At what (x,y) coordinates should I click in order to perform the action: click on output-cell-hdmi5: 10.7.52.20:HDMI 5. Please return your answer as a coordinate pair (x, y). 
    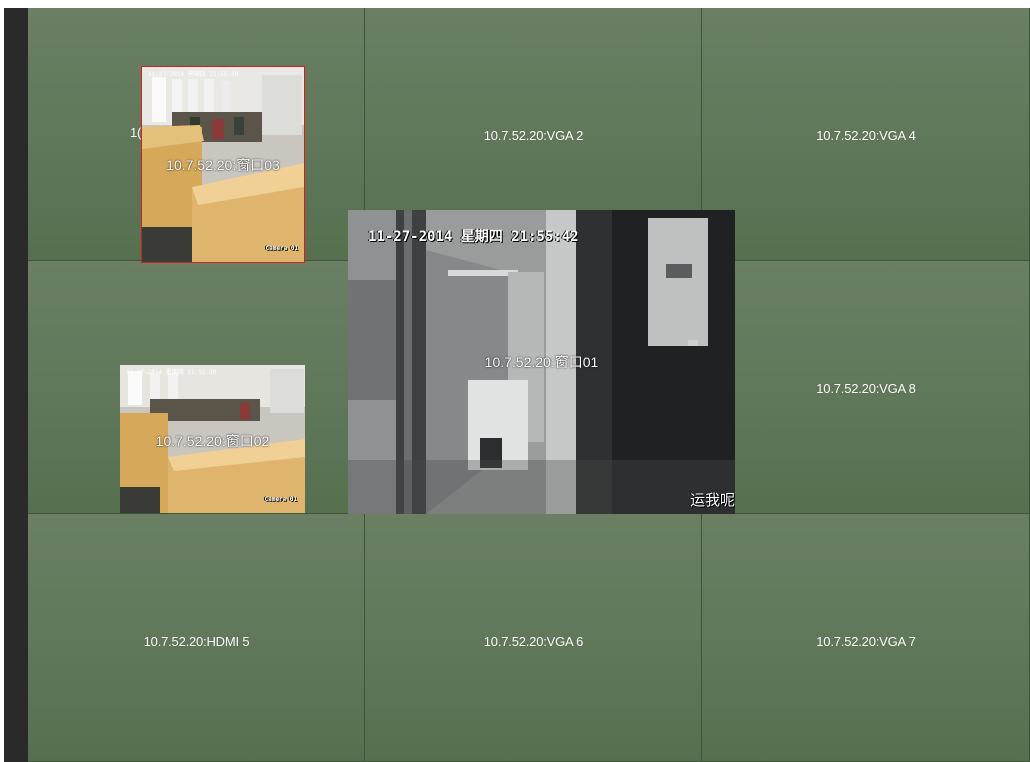
    Looking at the image, I should click on (196, 638).